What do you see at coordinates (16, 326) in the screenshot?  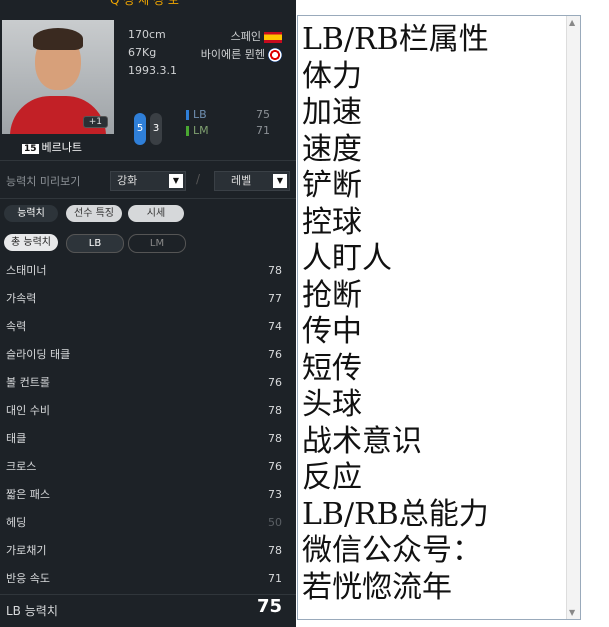 I see `stat-label: 속력` at bounding box center [16, 326].